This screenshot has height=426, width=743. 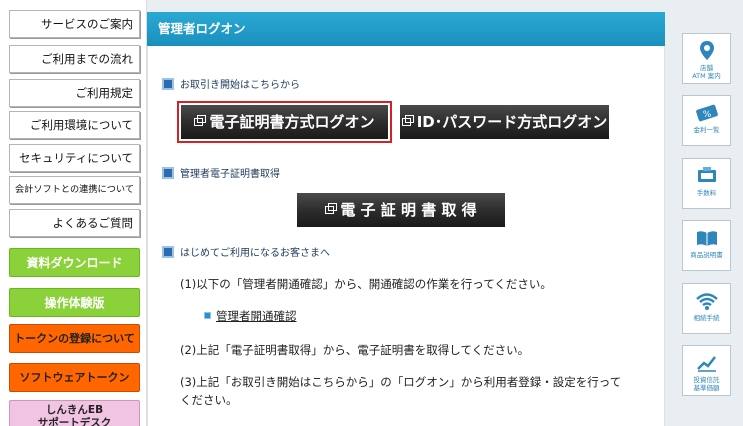 I want to click on cert-acquire-button: 電 子 証 明 書 取 得, so click(x=401, y=210).